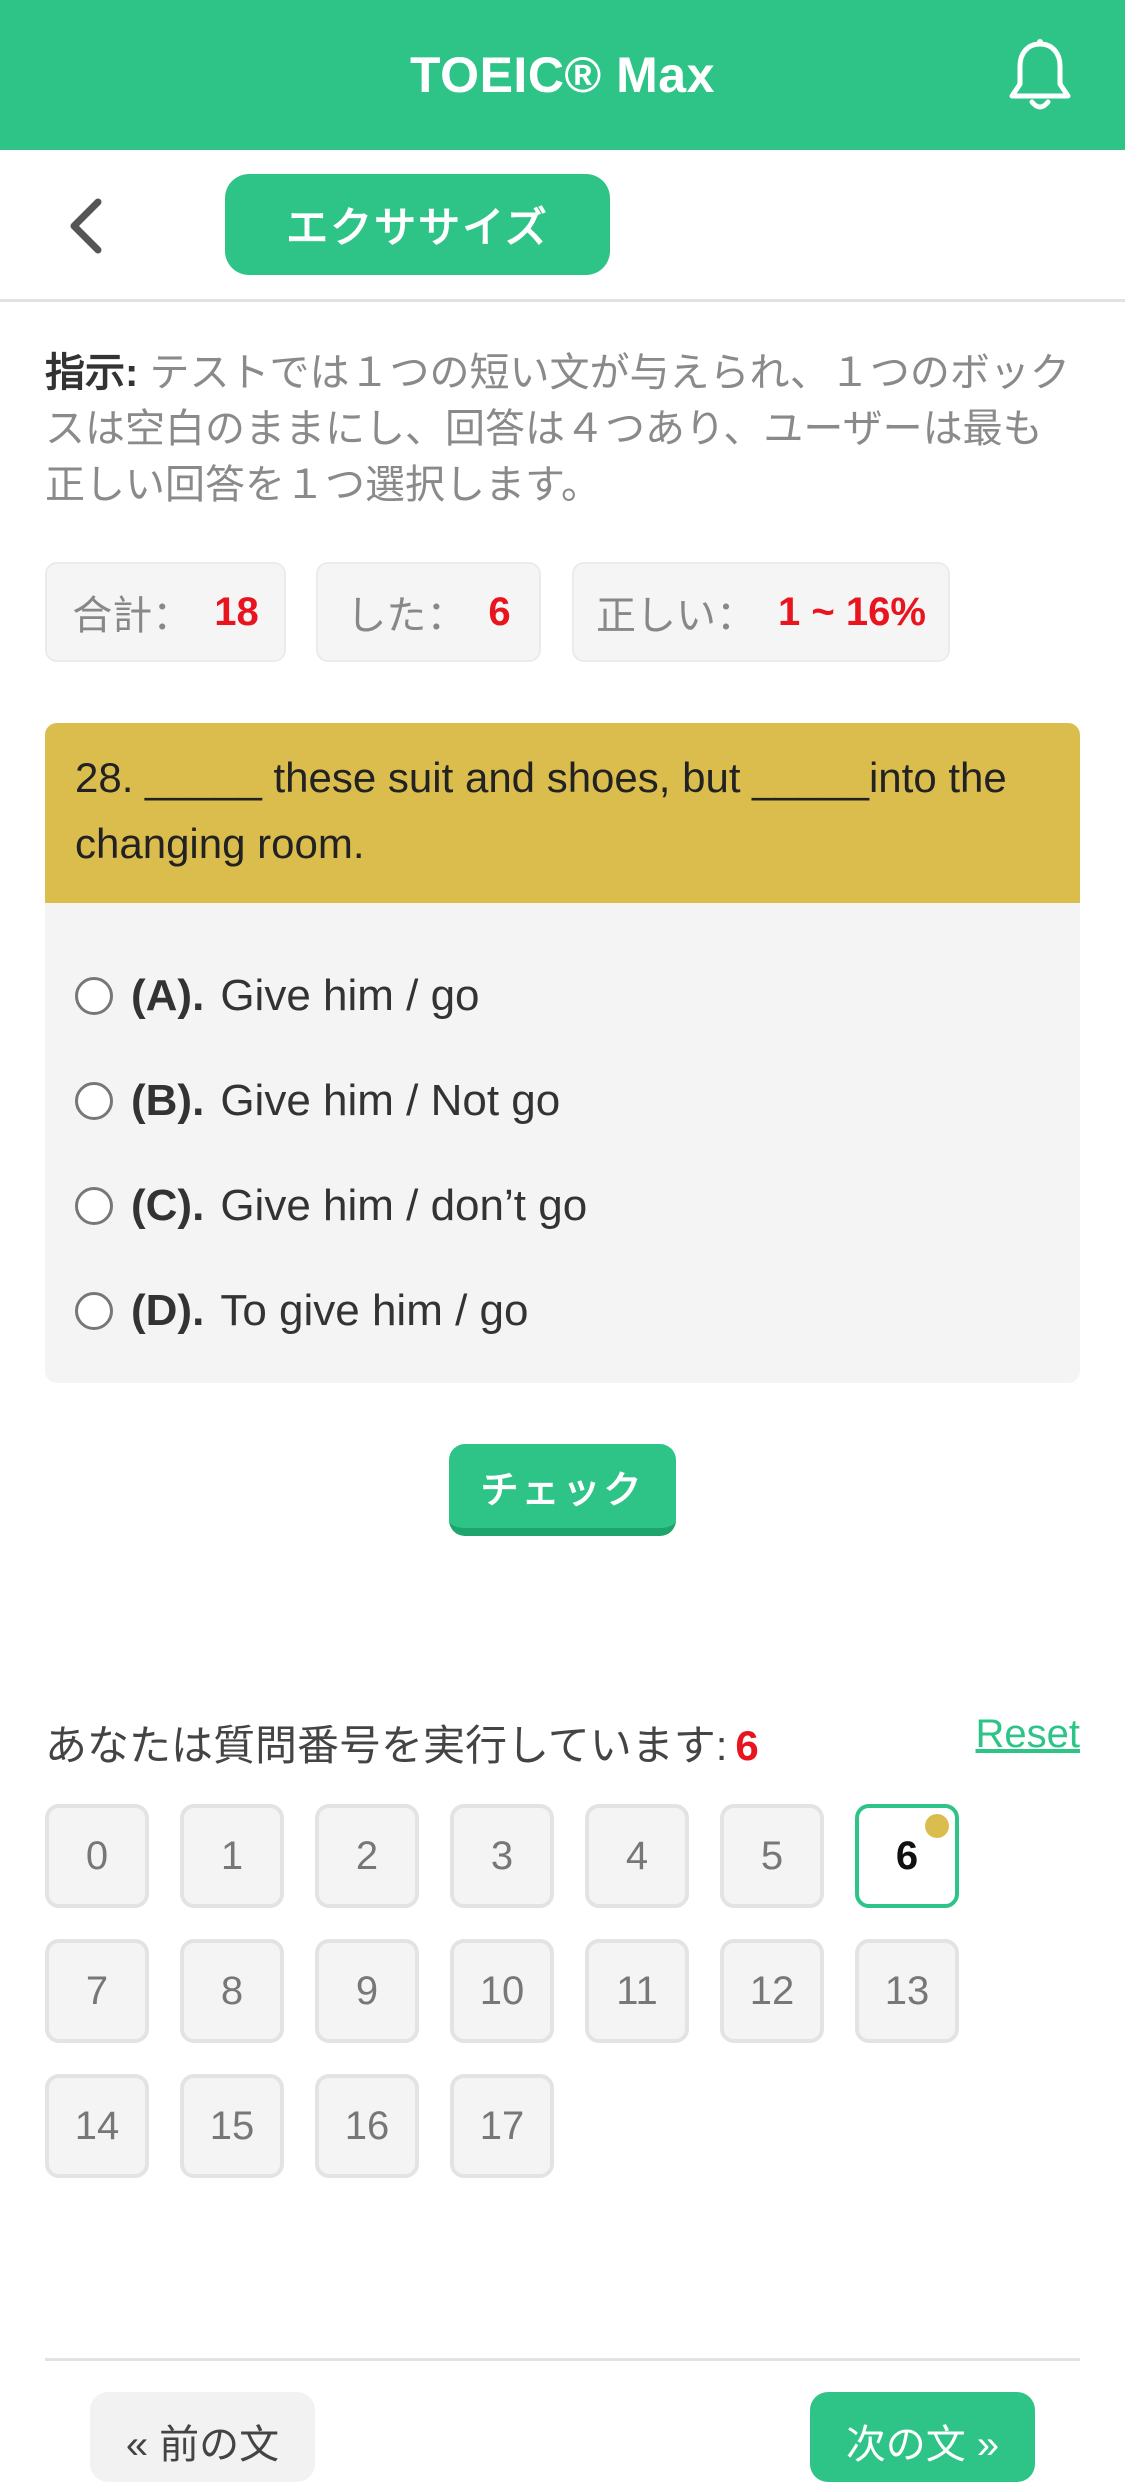 The width and height of the screenshot is (1125, 2482). Describe the element at coordinates (502, 1856) in the screenshot. I see `question-number-button: 3` at that location.